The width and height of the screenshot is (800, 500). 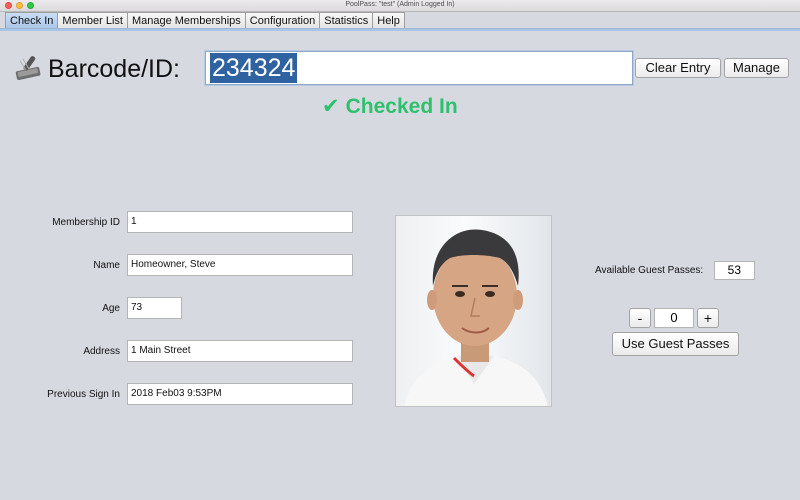 I want to click on membership-id-label: Membership ID, so click(x=86, y=222).